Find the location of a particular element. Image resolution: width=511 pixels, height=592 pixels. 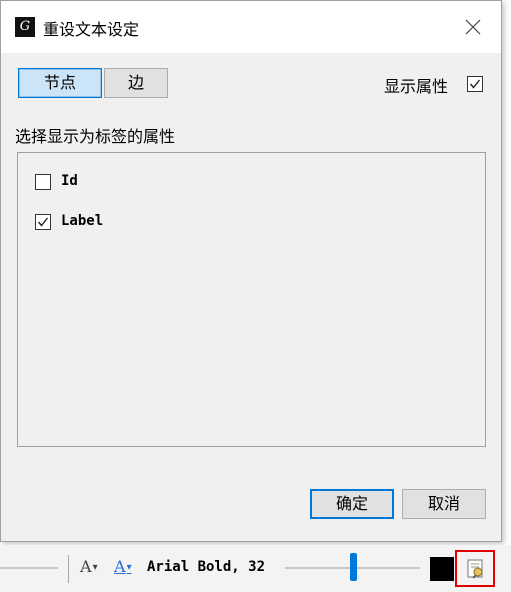

cancel-button: 取消 is located at coordinates (444, 504).